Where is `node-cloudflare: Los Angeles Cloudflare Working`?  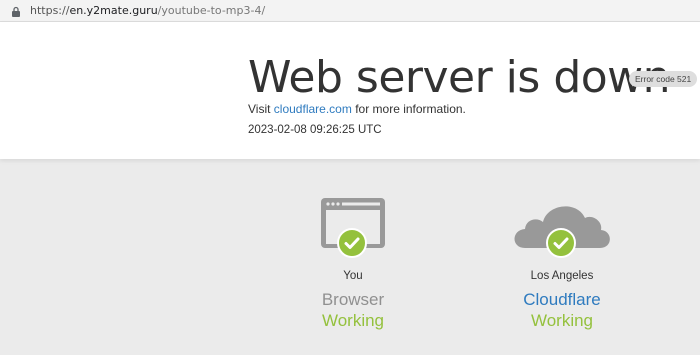 node-cloudflare: Los Angeles Cloudflare Working is located at coordinates (562, 263).